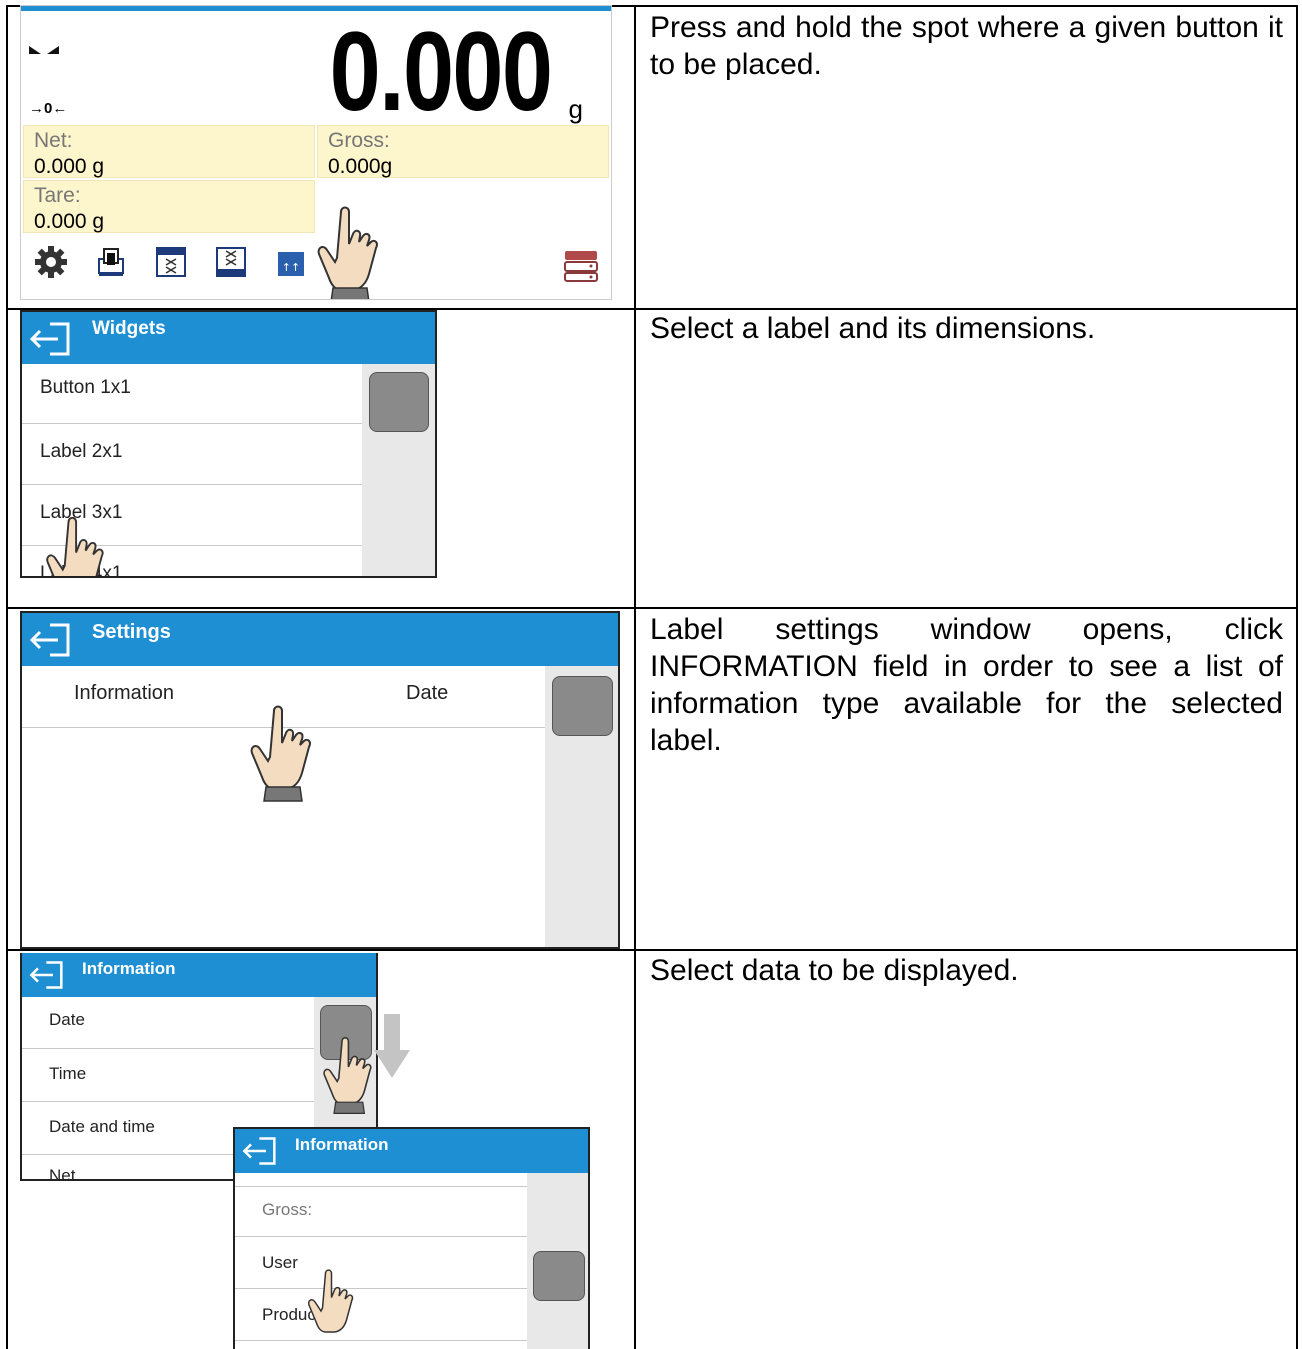 The image size is (1302, 1349). Describe the element at coordinates (57, 195) in the screenshot. I see `tare-label: Tare:` at that location.